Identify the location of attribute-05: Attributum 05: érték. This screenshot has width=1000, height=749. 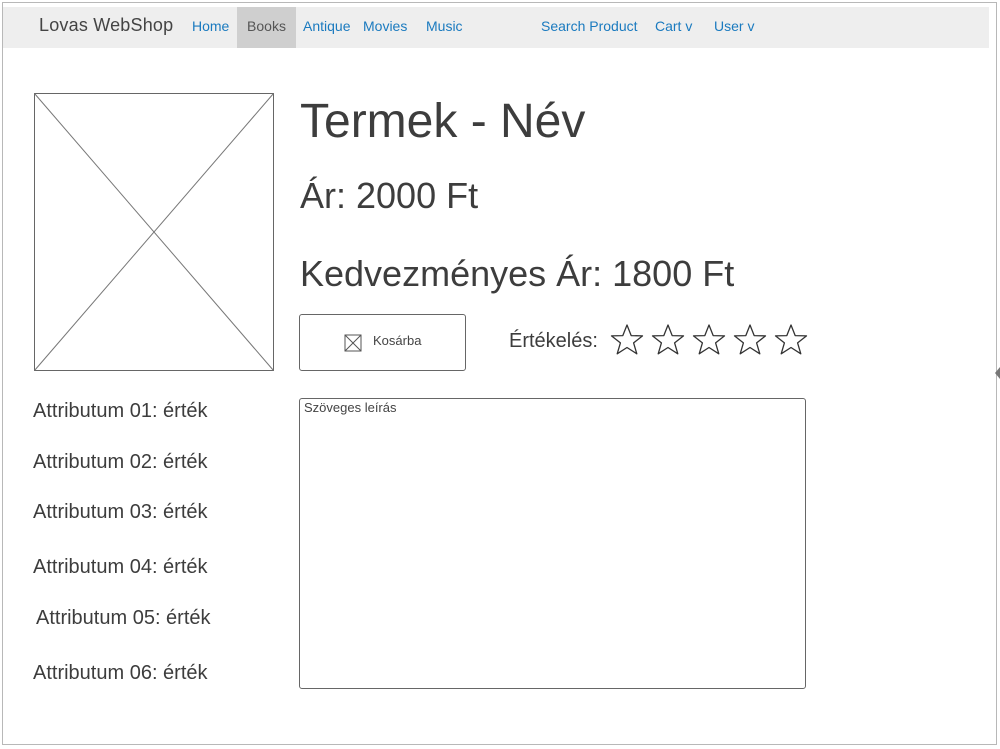
(123, 618).